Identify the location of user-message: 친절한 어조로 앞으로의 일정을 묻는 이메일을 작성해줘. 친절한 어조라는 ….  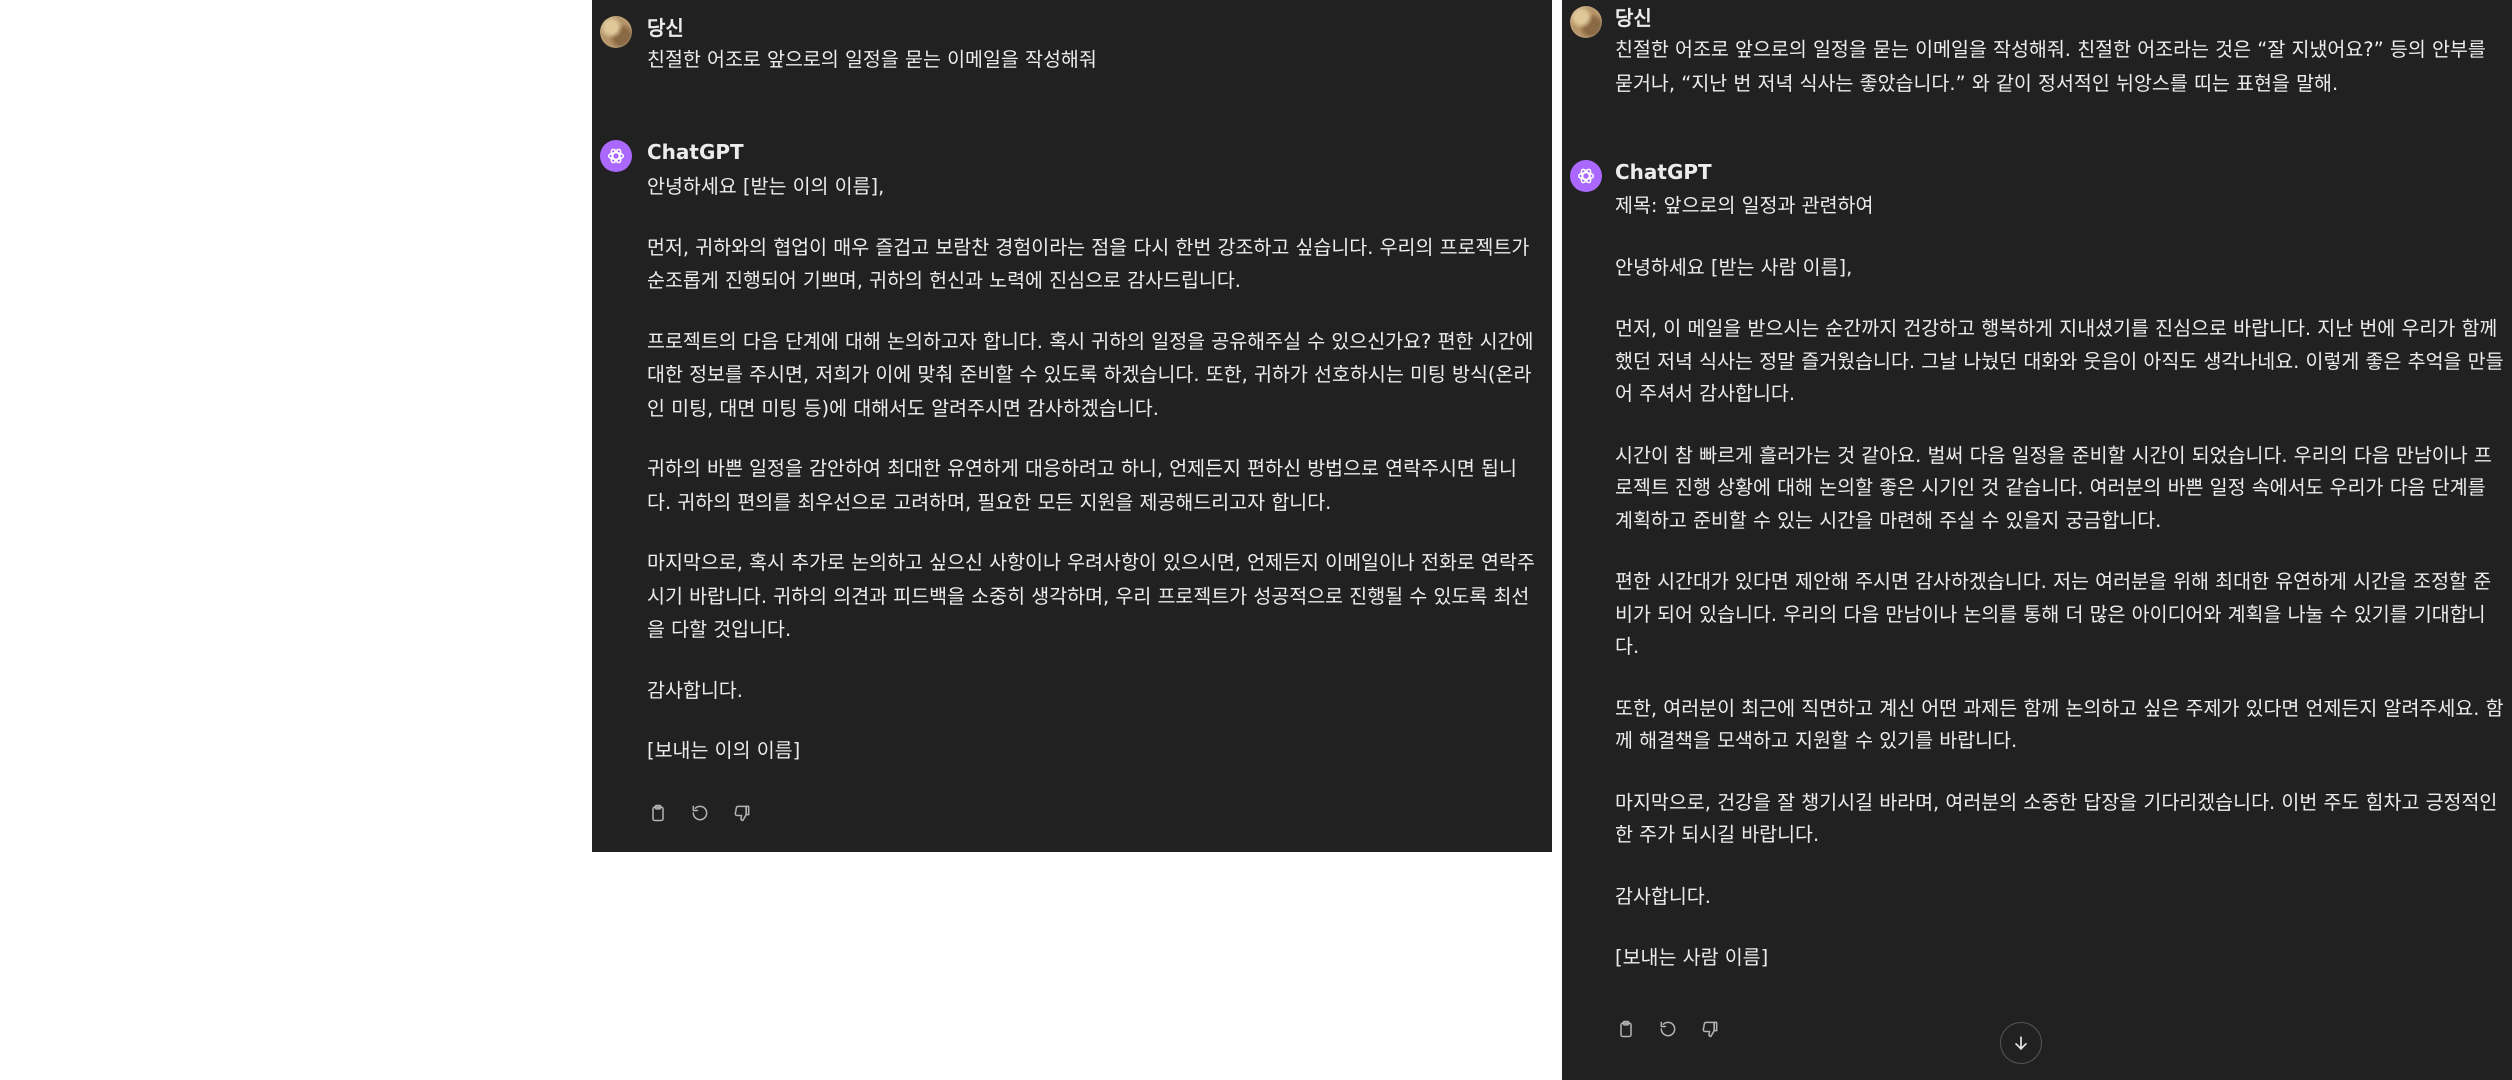
(2050, 66).